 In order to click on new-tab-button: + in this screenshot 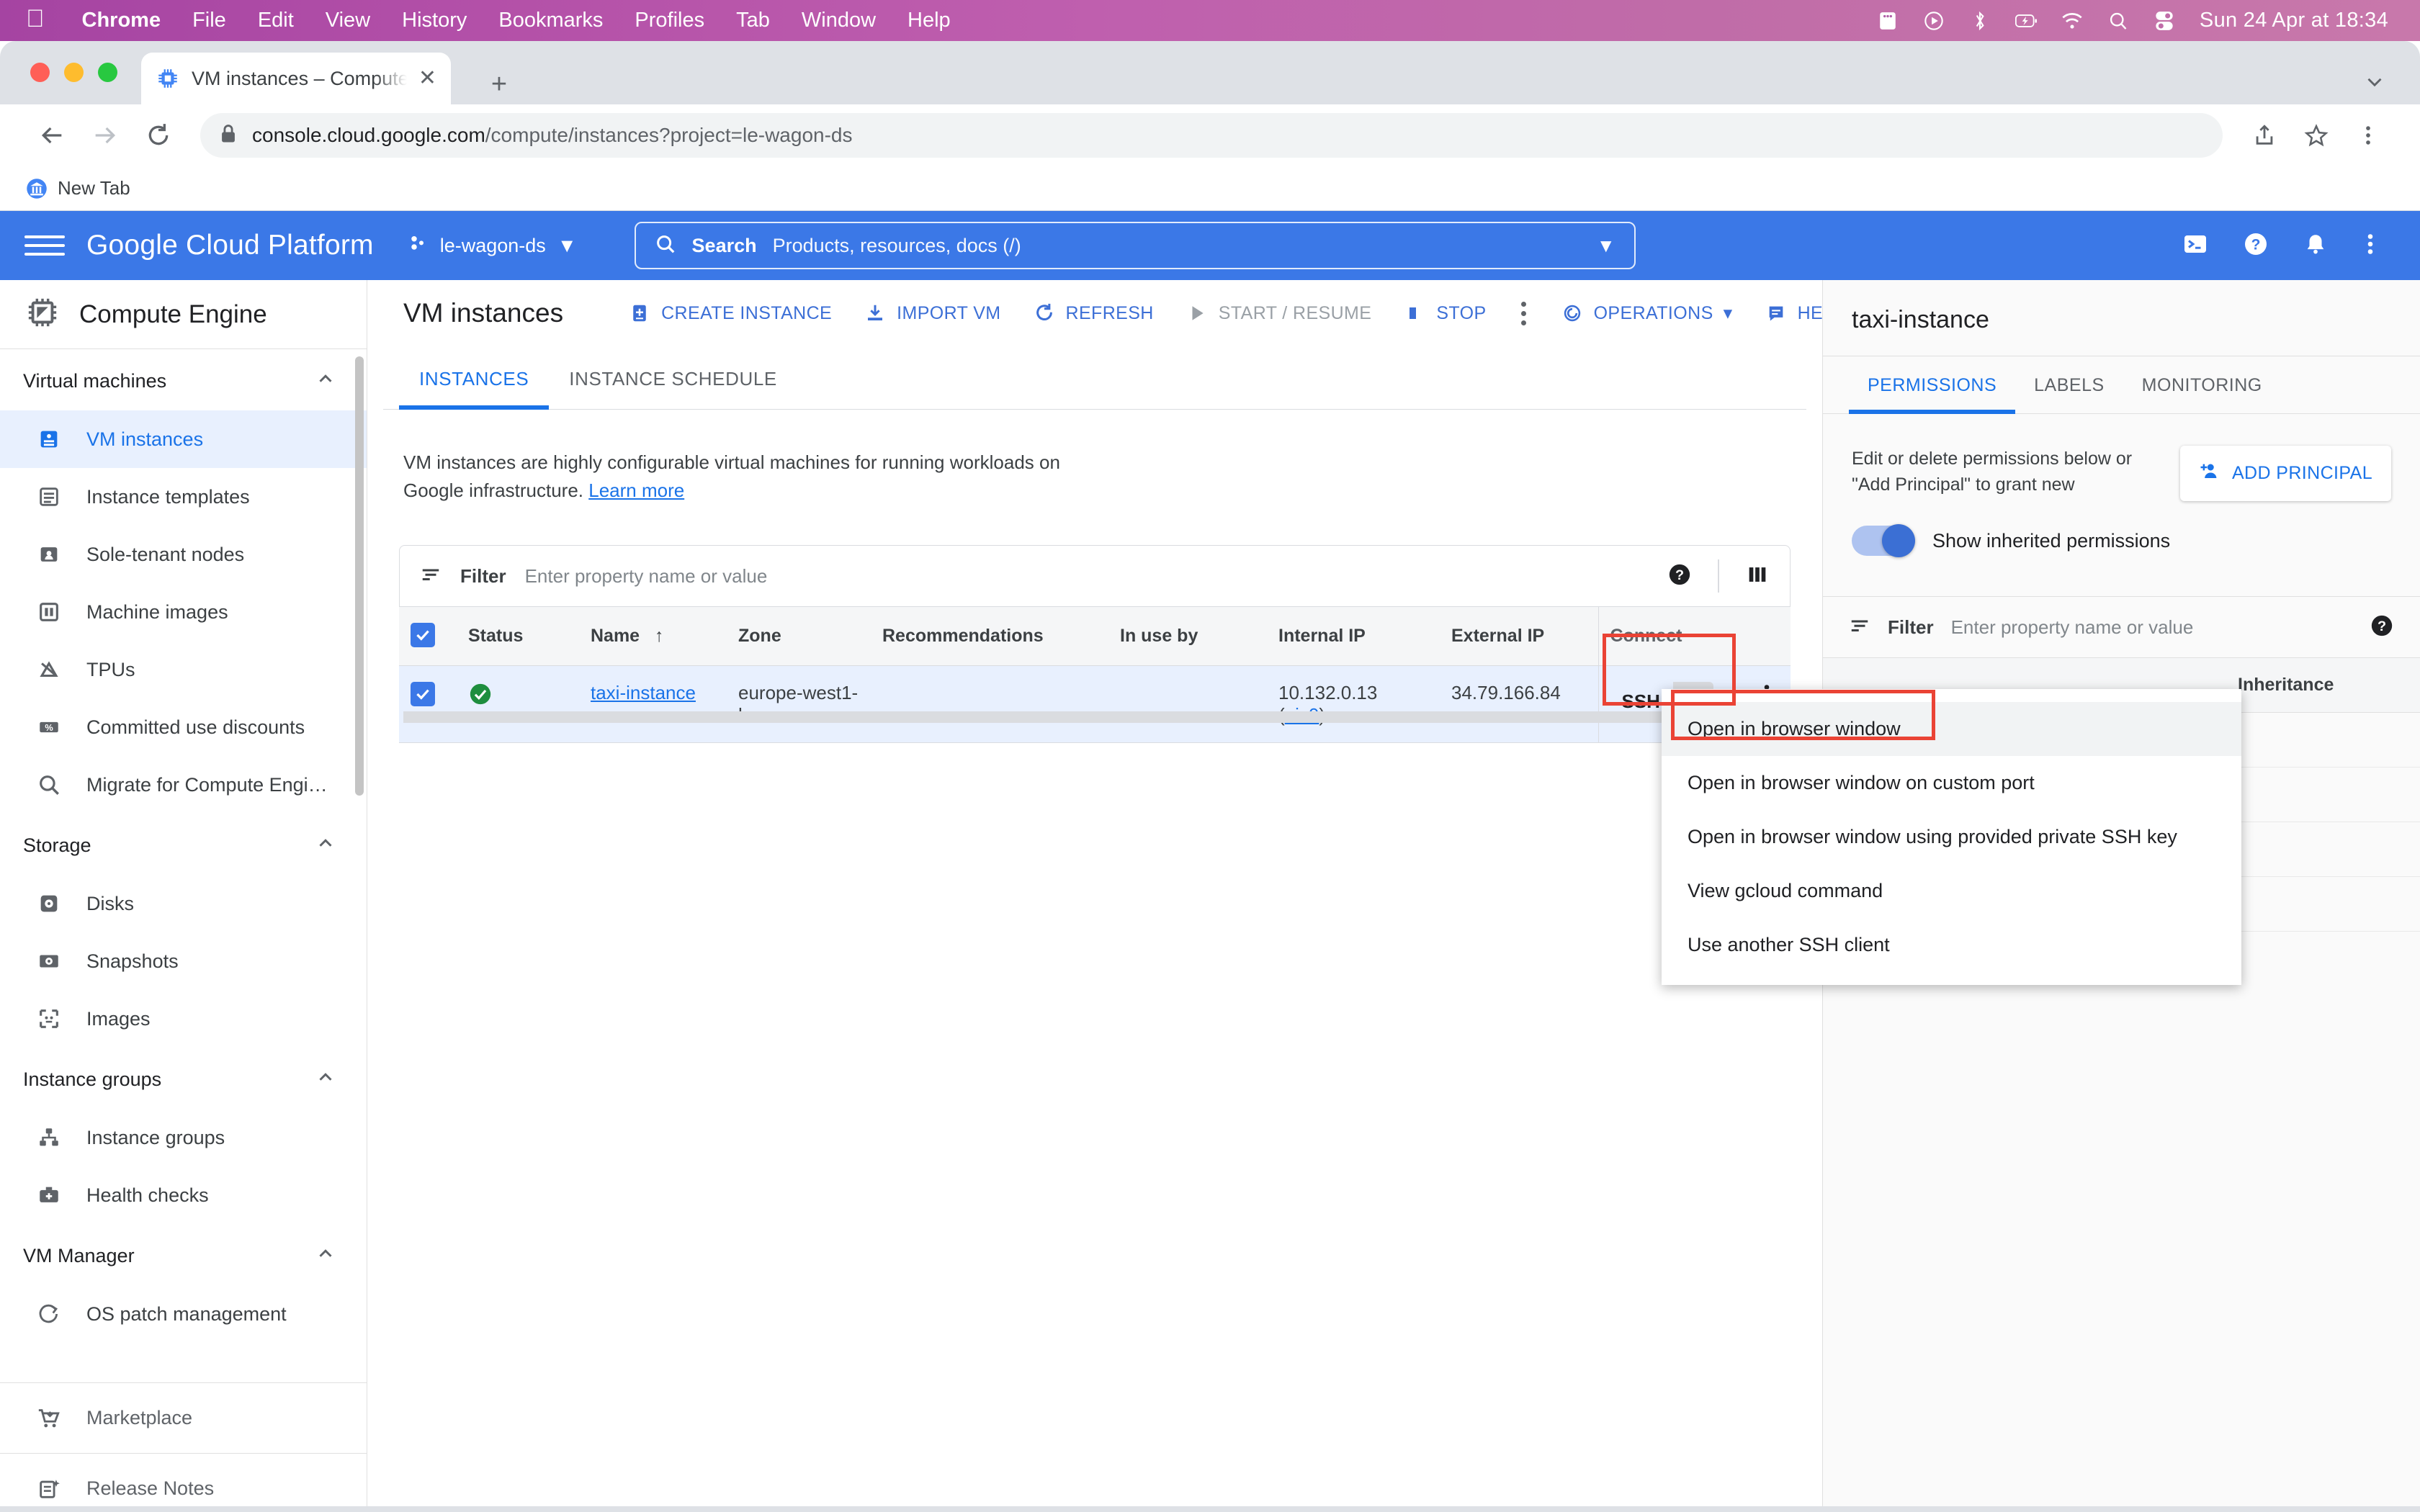, I will do `click(500, 86)`.